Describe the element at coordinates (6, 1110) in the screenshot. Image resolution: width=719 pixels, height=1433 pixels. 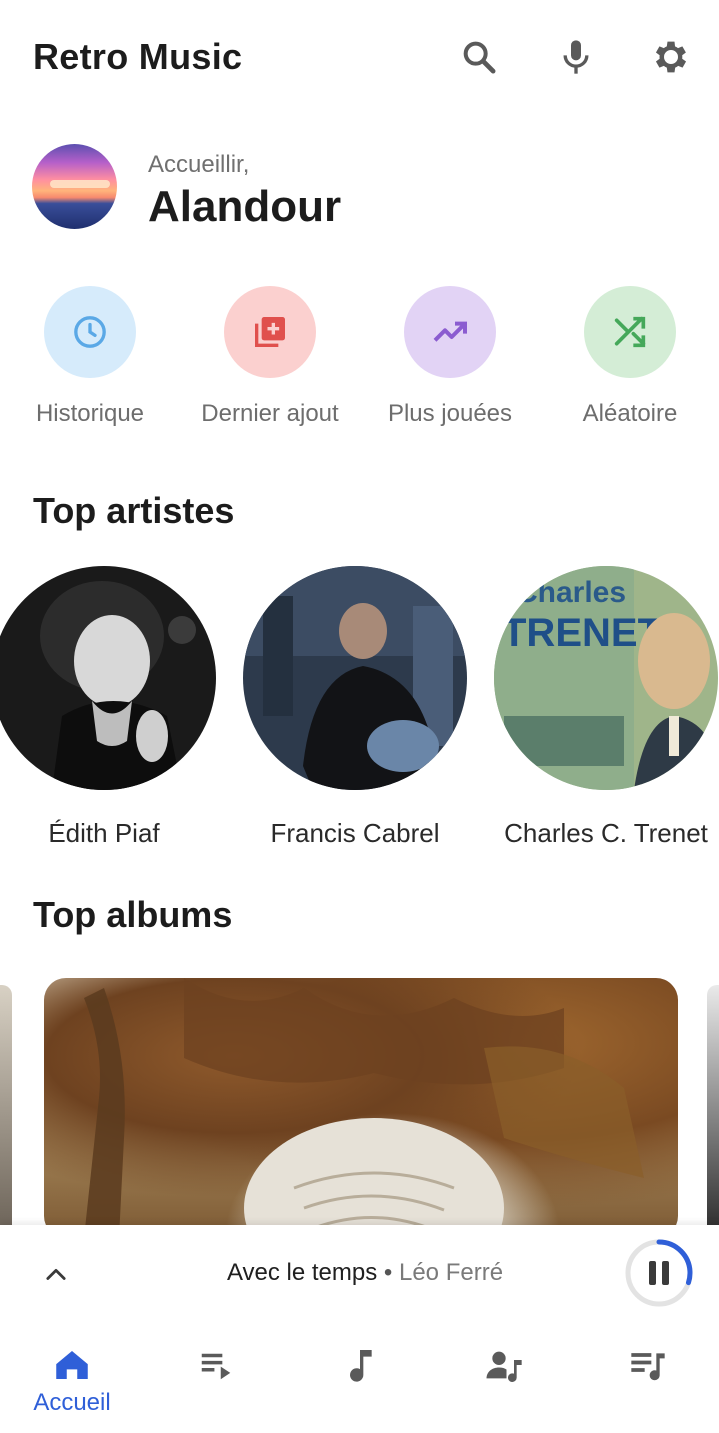
I see `album-card-previous` at that location.